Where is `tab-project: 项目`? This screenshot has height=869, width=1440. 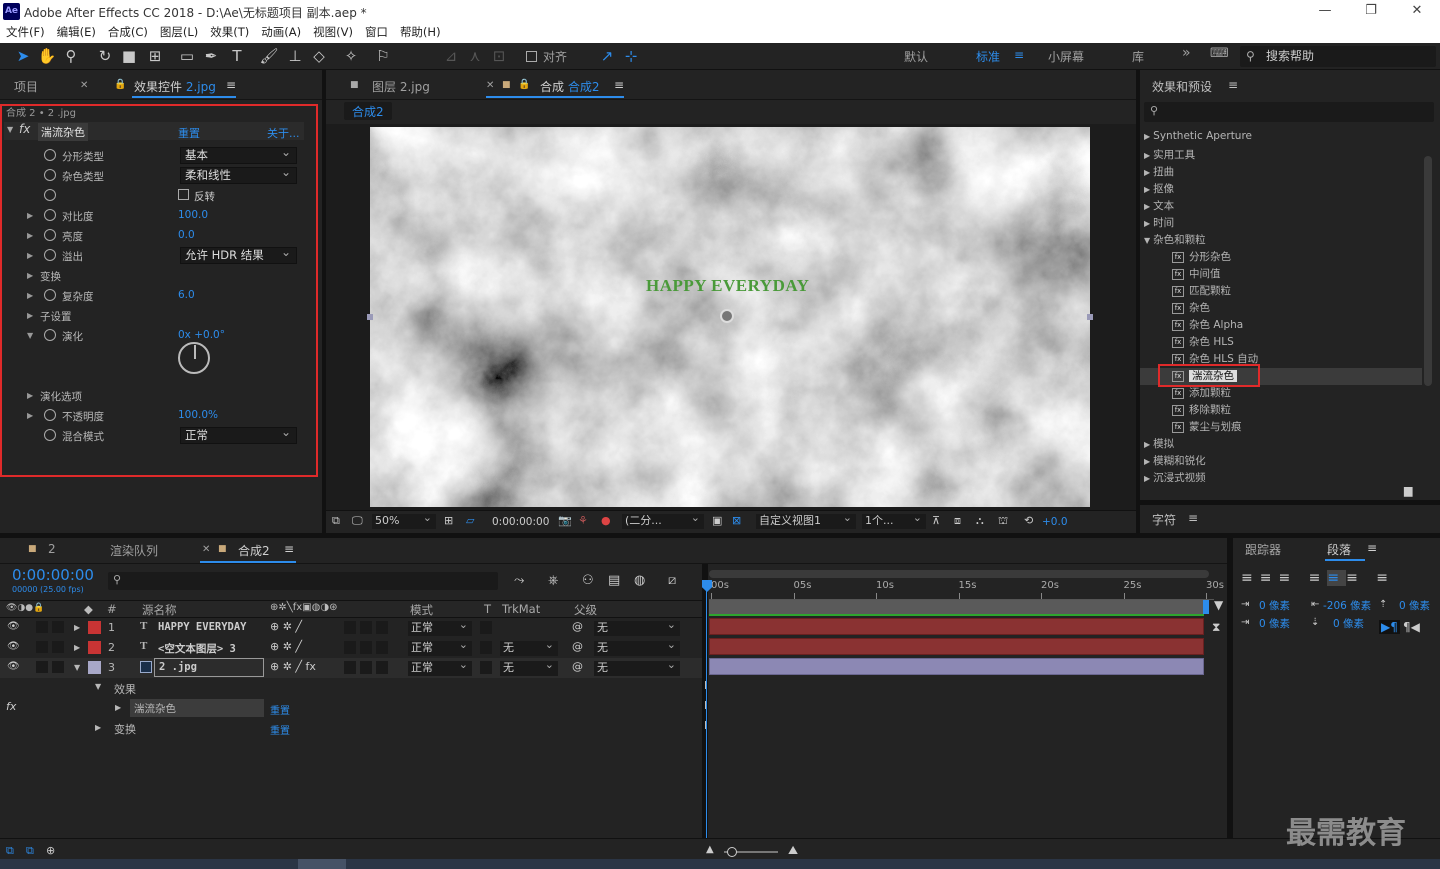
tab-project: 项目 is located at coordinates (26, 86).